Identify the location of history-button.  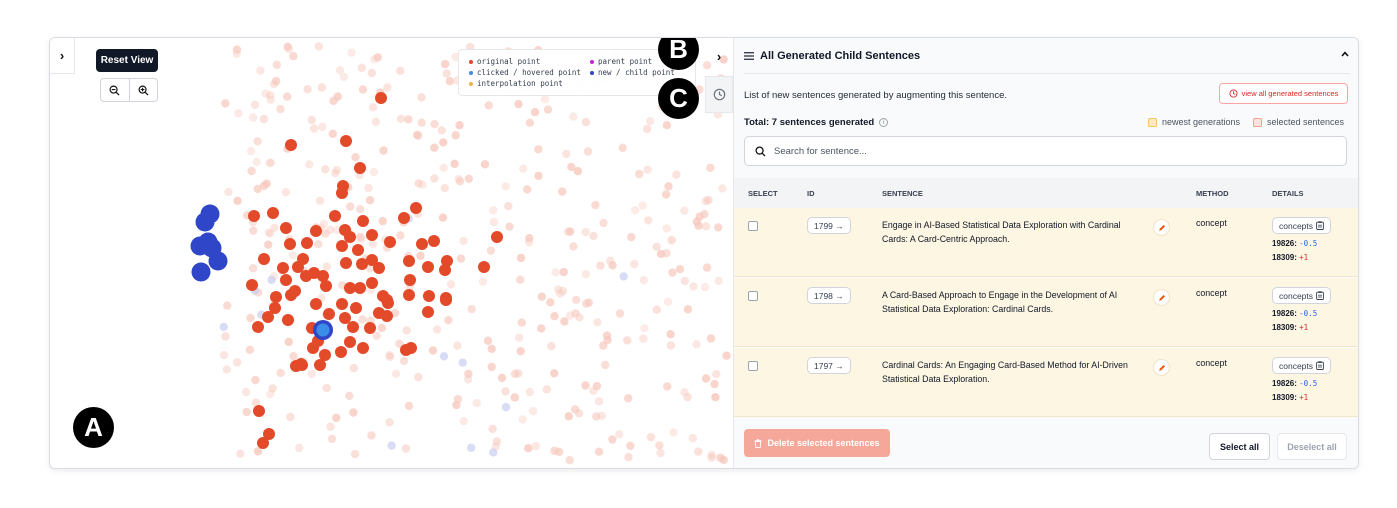
(719, 94).